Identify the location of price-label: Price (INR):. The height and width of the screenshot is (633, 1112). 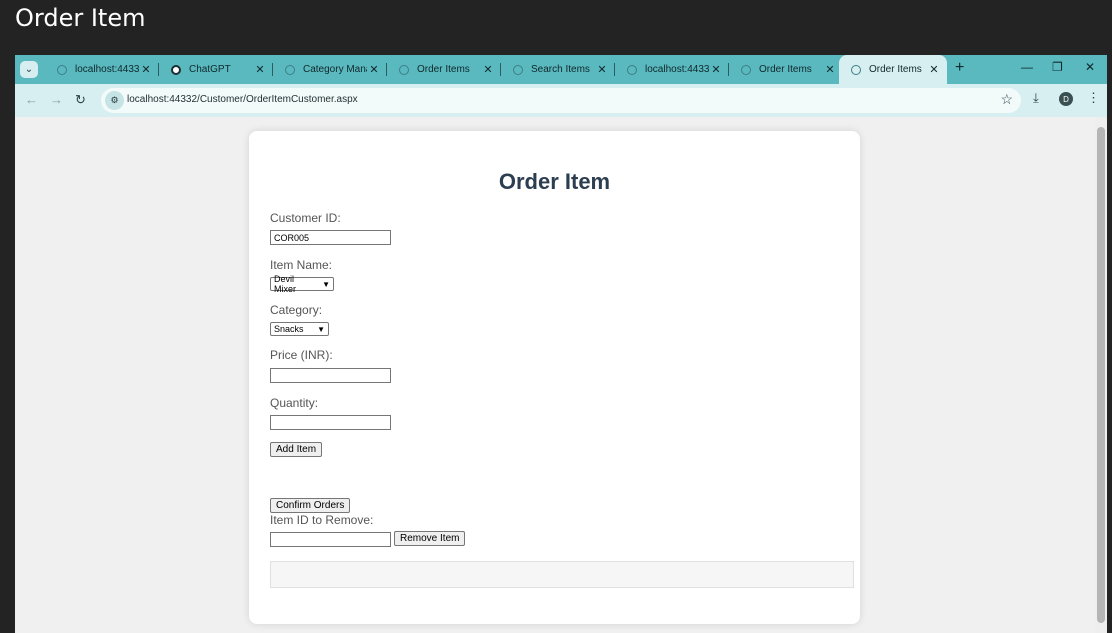
(301, 355).